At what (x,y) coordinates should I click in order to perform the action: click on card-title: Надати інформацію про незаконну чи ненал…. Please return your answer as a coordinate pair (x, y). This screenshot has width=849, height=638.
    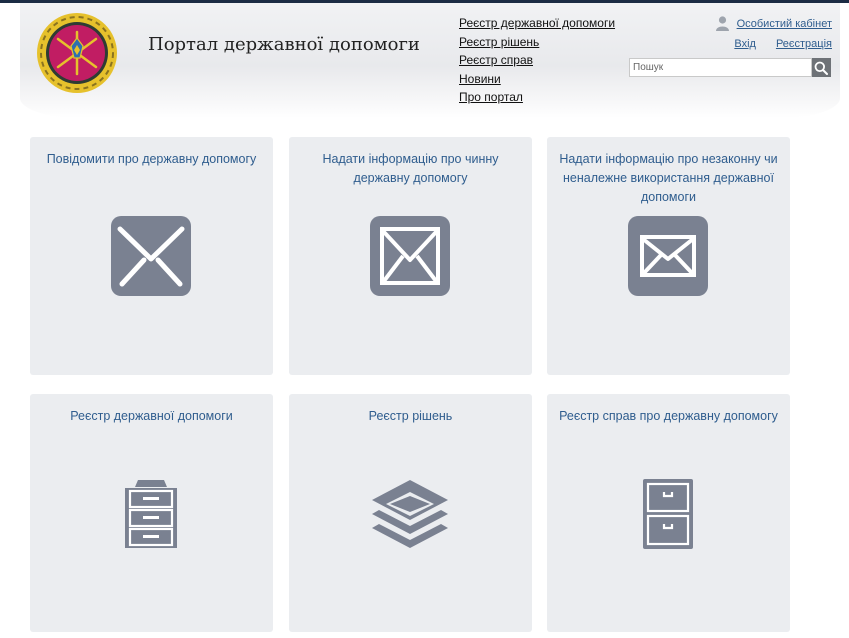
    Looking at the image, I should click on (668, 178).